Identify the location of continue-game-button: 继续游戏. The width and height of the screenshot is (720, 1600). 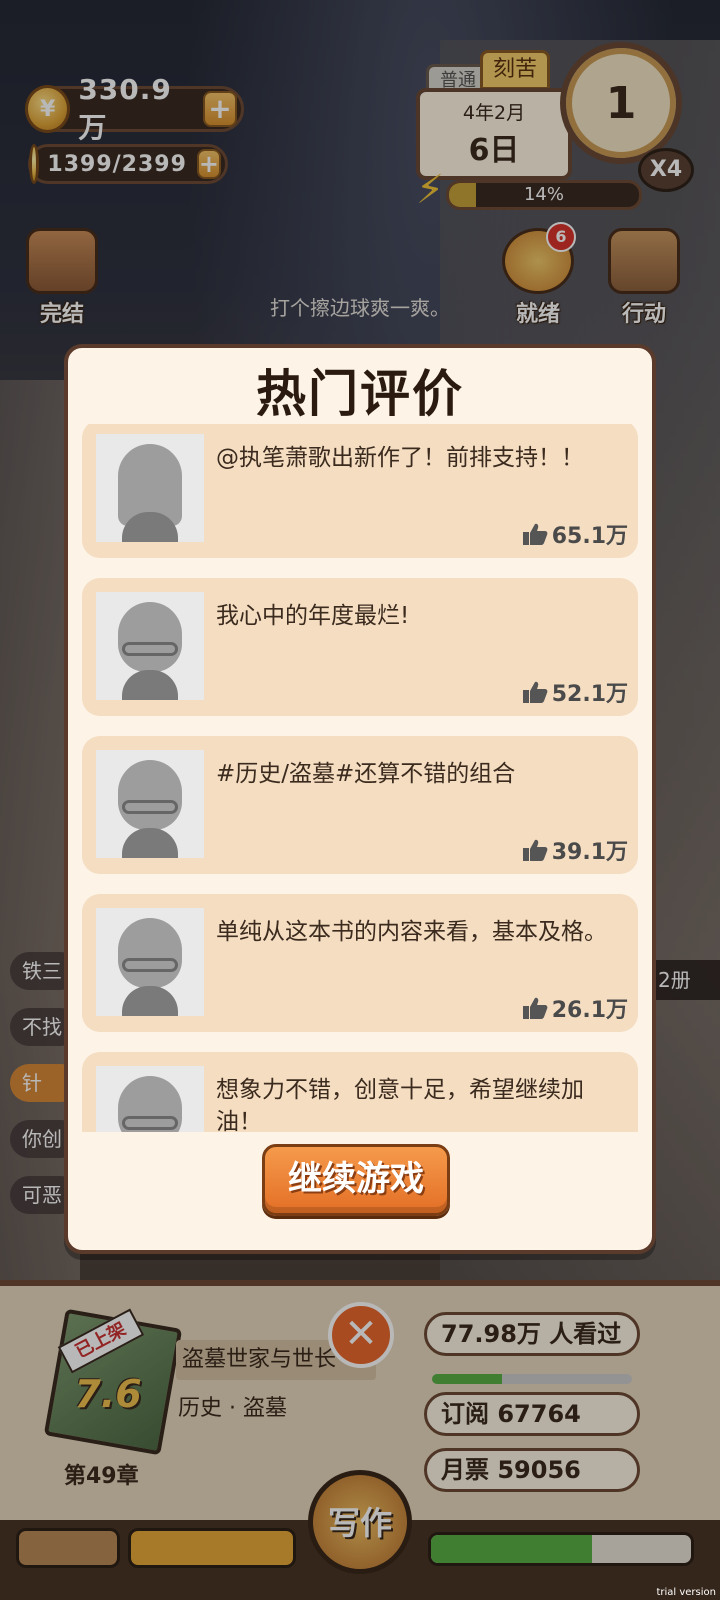
(356, 1180).